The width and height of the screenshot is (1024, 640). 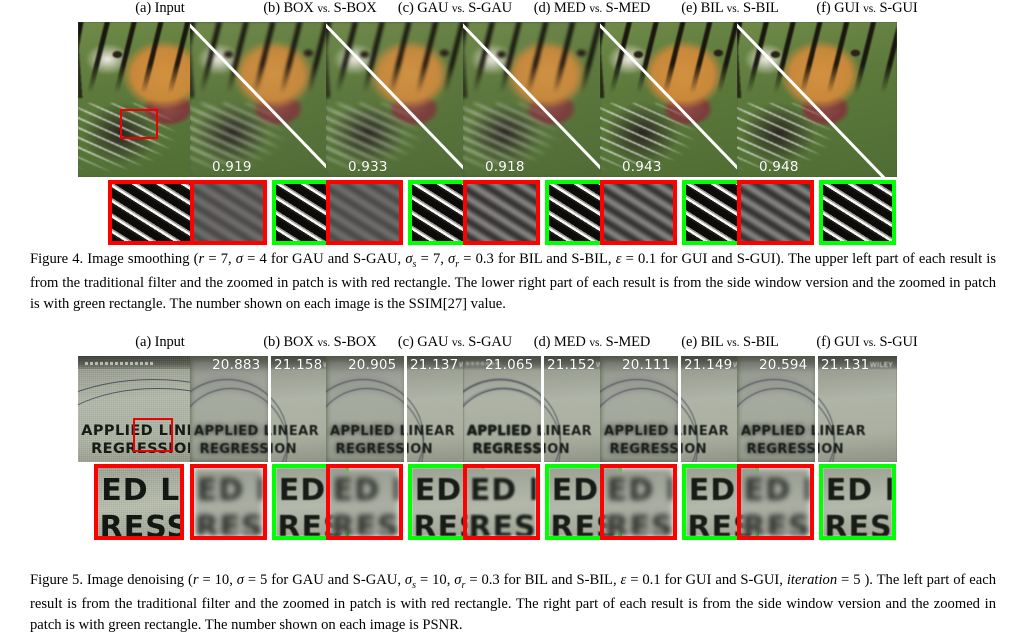 I want to click on figure-4-panel-bil: 0.856 0.943, so click(x=680, y=133).